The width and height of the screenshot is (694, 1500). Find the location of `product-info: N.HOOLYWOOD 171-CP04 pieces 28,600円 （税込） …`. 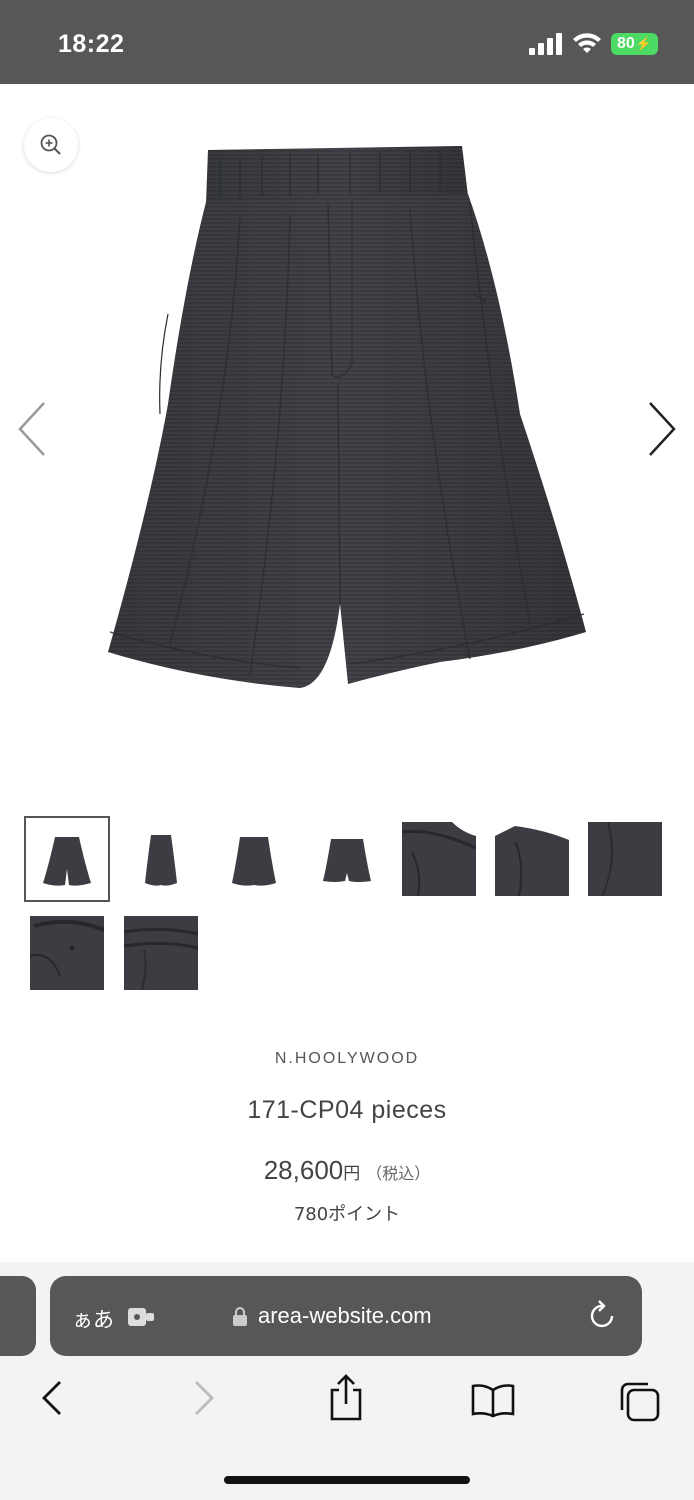

product-info: N.HOOLYWOOD 171-CP04 pieces 28,600円 （税込） … is located at coordinates (347, 1138).